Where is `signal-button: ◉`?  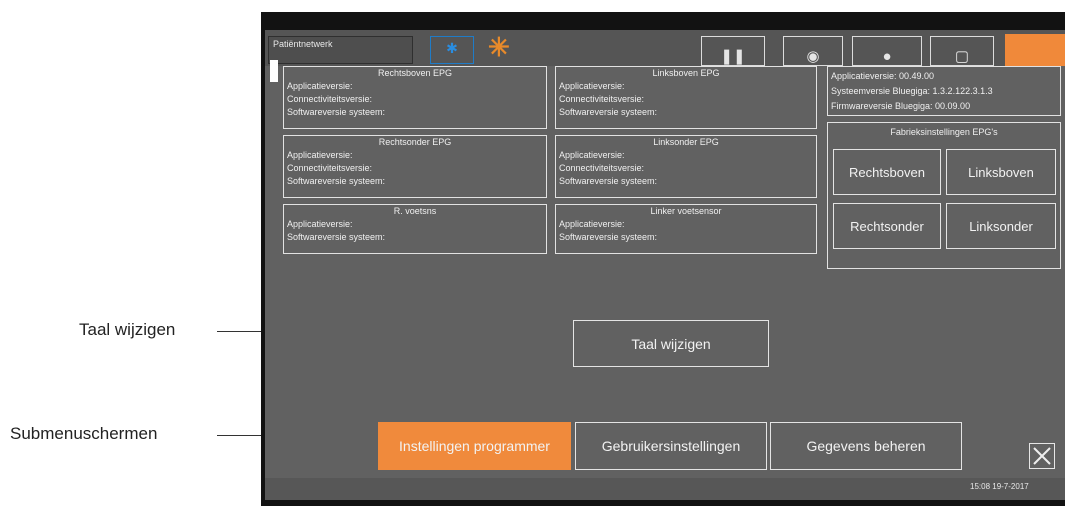
signal-button: ◉ is located at coordinates (813, 51).